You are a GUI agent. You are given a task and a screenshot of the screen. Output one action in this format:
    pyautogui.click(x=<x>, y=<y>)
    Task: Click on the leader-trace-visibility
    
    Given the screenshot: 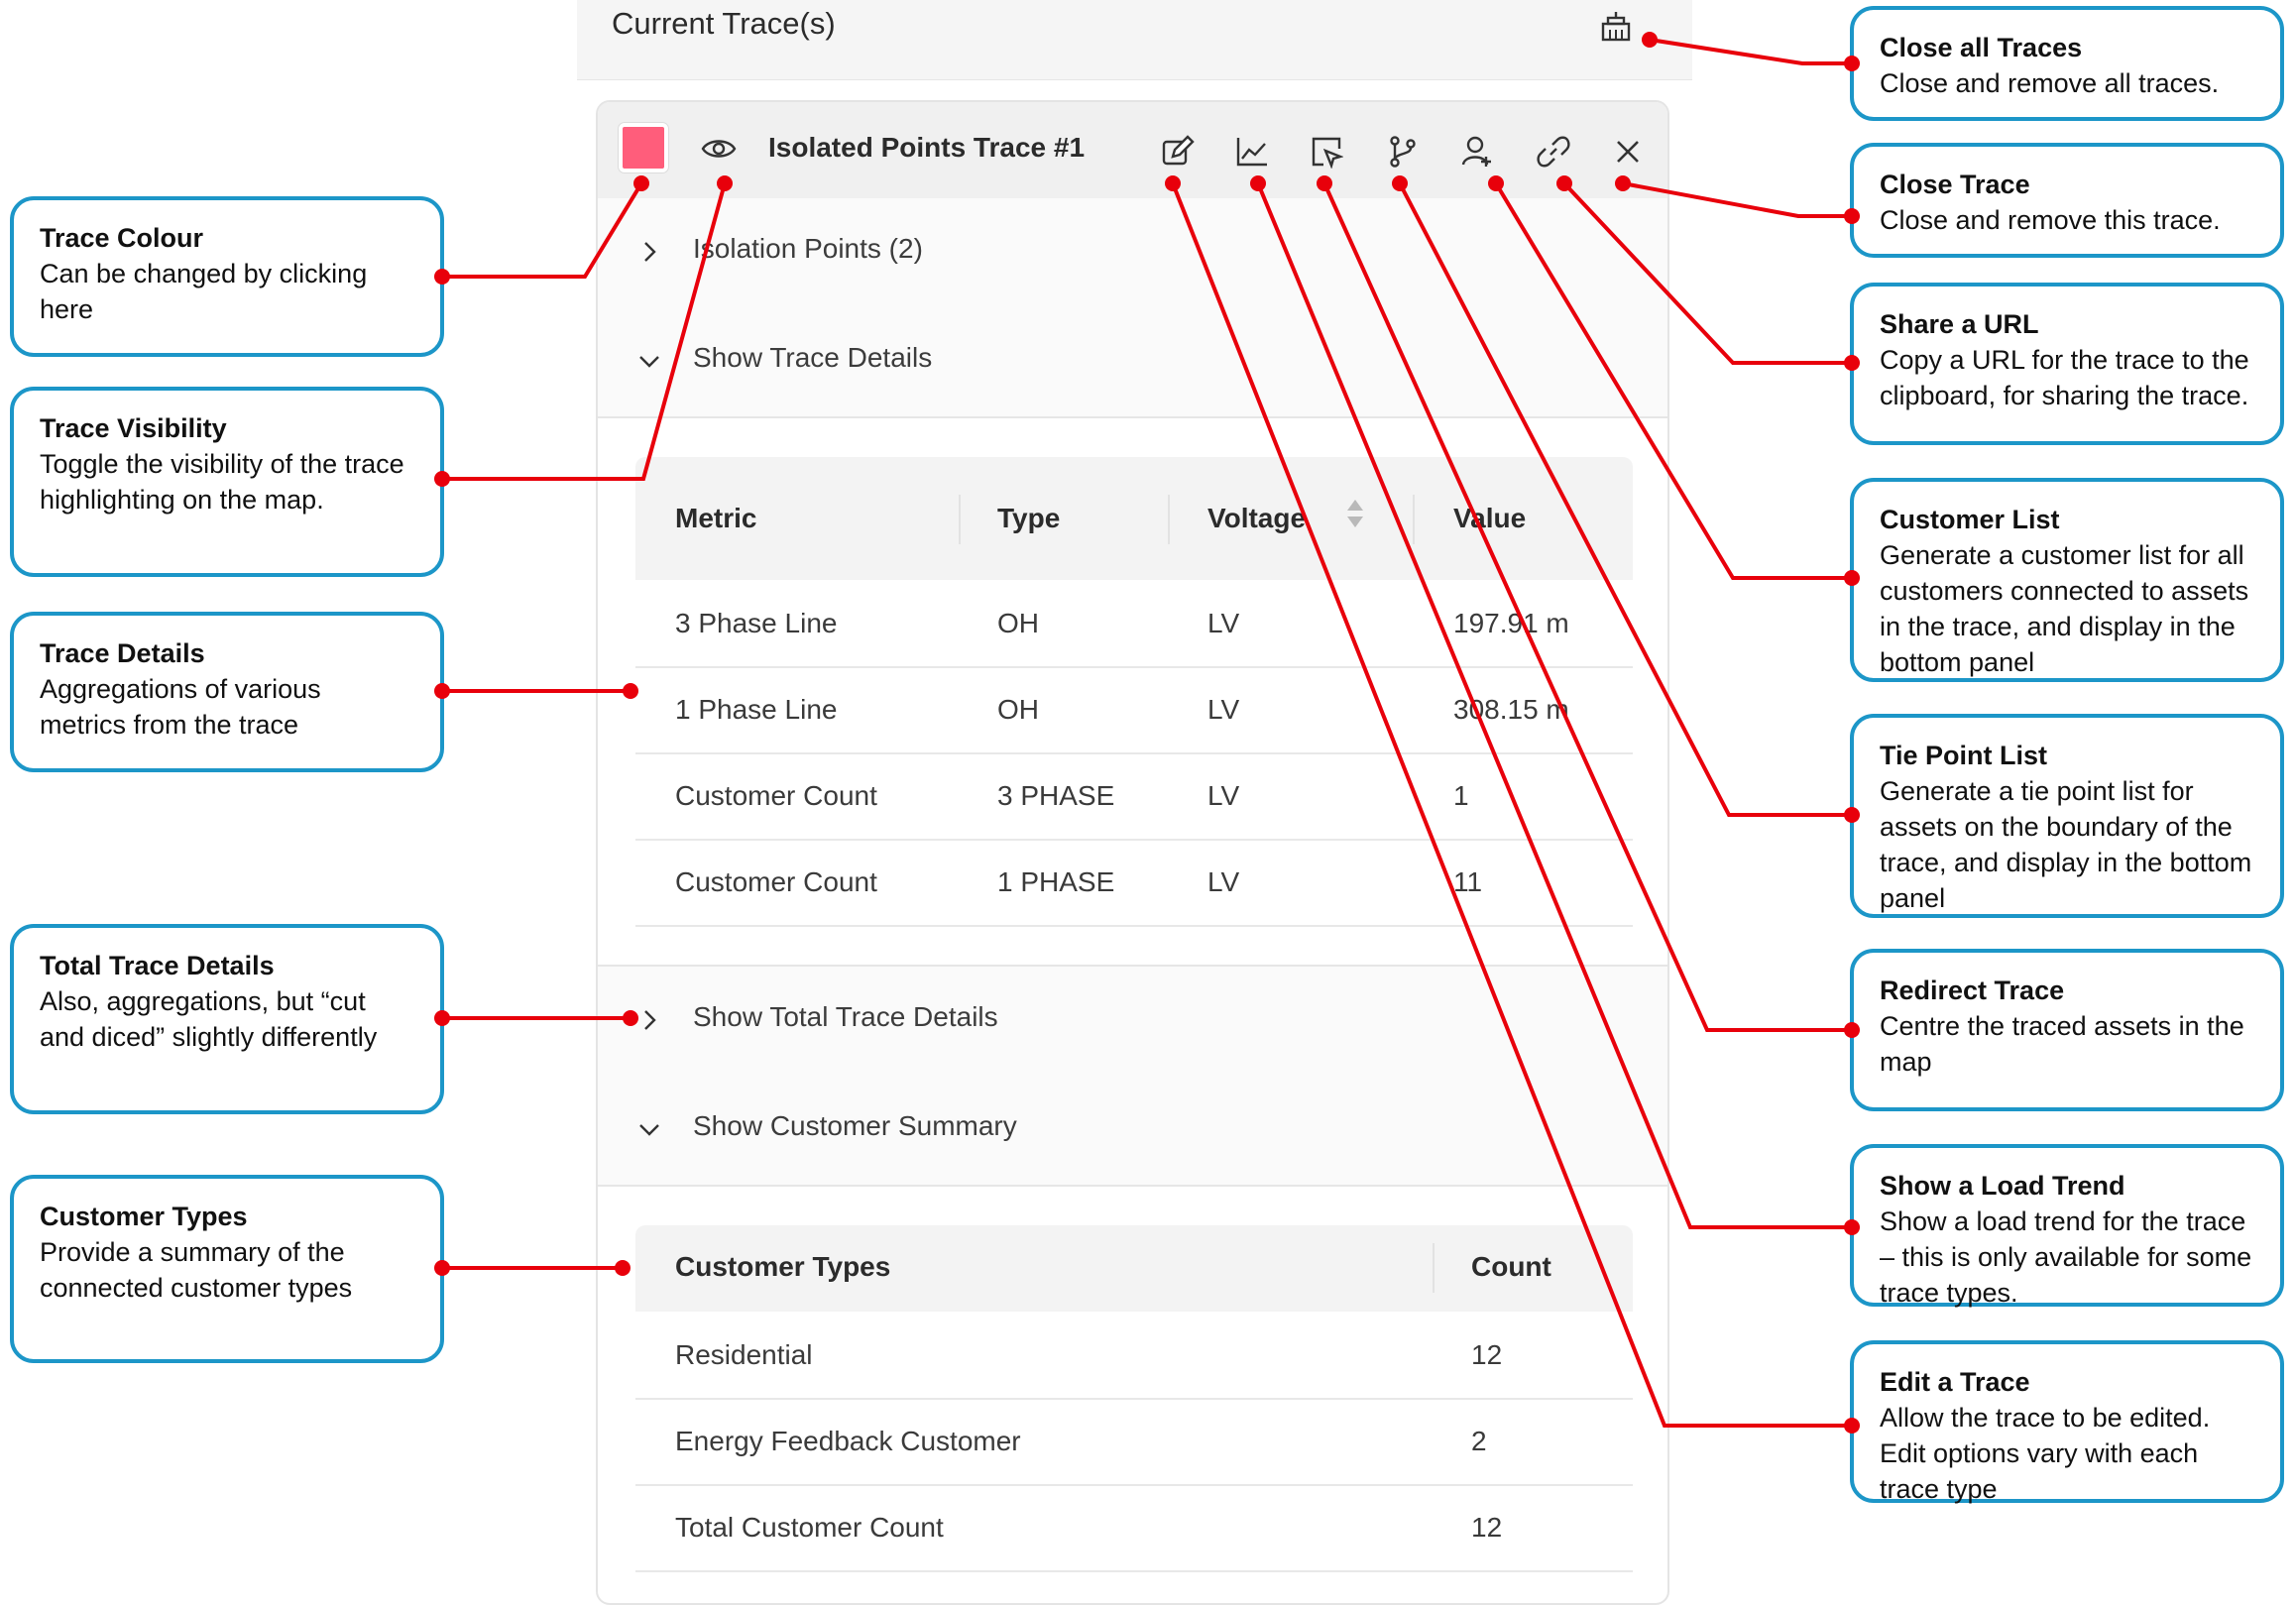 What is the action you would take?
    pyautogui.click(x=584, y=331)
    